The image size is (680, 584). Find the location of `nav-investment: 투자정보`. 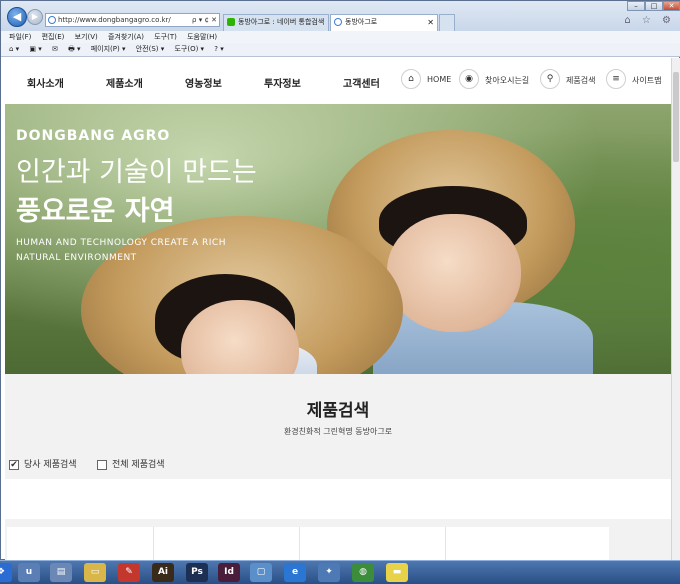

nav-investment: 투자정보 is located at coordinates (282, 82).